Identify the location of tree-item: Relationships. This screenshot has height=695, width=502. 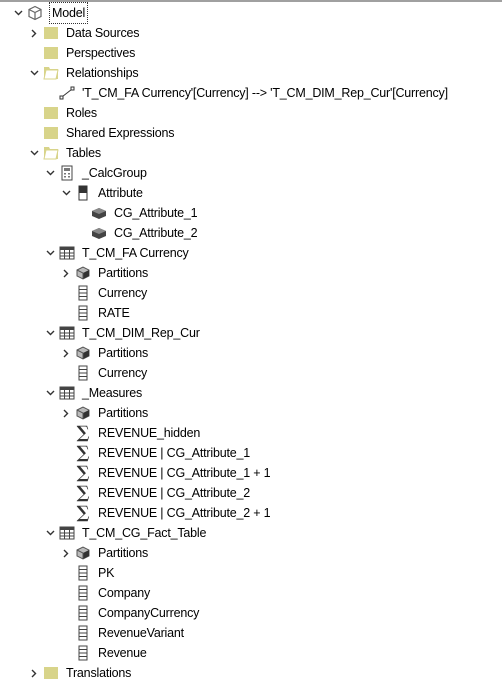
(83, 73).